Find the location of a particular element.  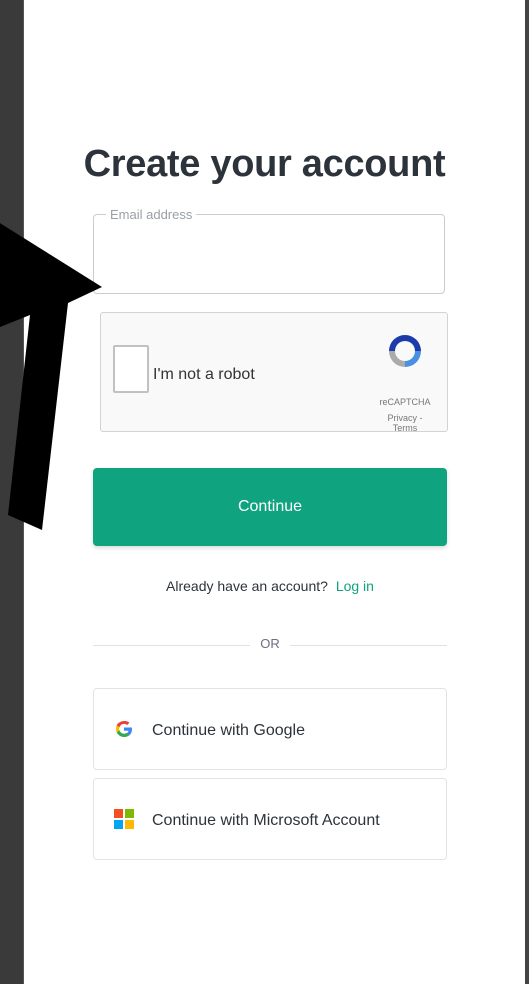

google-login-button: Continue with Google is located at coordinates (270, 729).